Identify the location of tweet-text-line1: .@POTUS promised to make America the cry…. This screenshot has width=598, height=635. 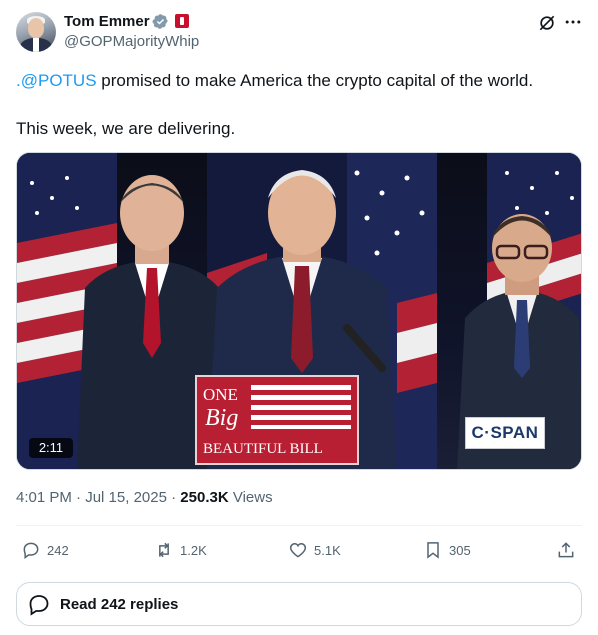
(274, 81).